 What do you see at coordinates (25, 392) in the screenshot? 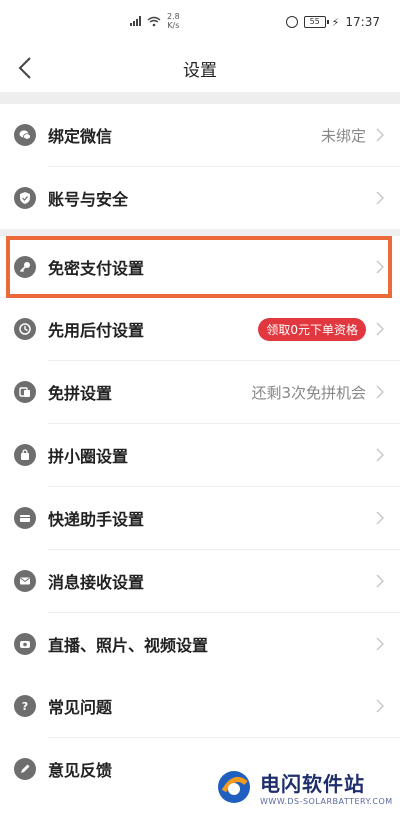
I see `group-buy-icon` at bounding box center [25, 392].